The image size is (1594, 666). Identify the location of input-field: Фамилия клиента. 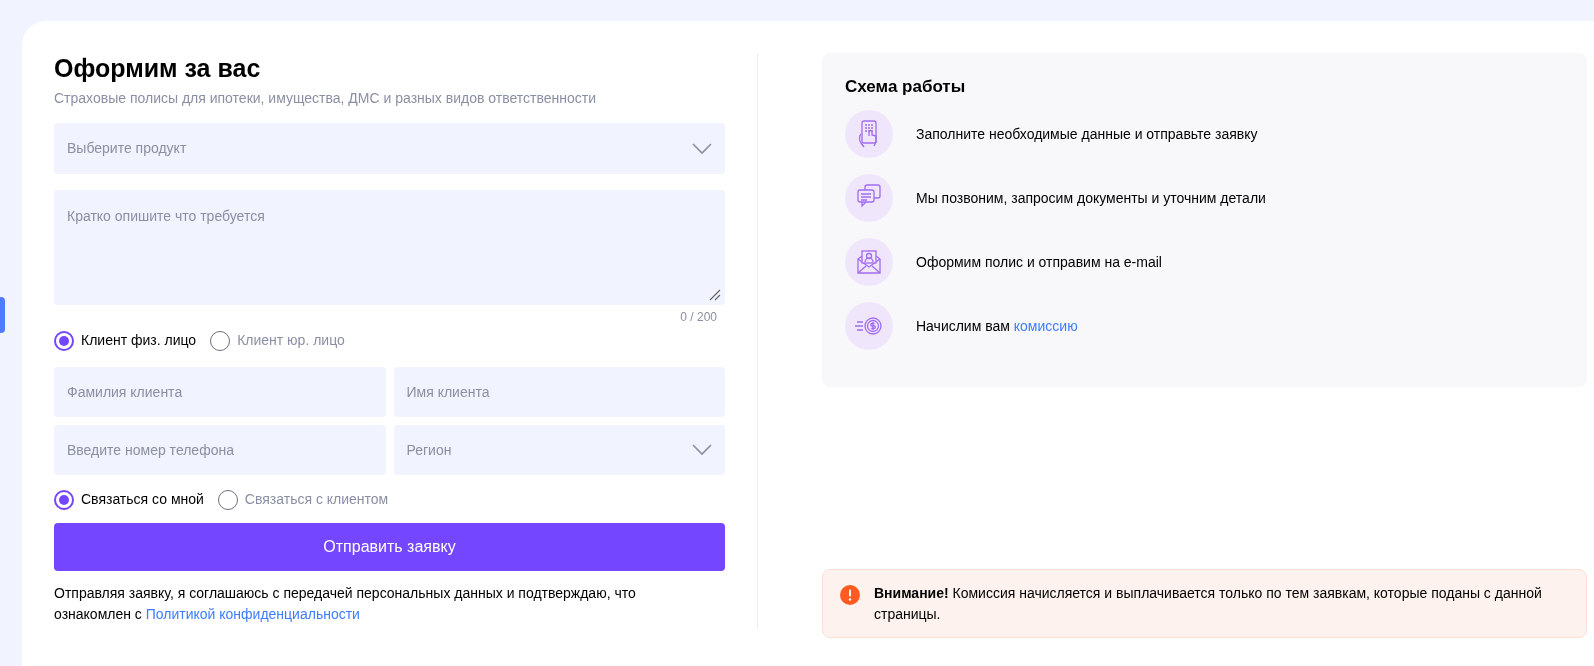
(220, 392).